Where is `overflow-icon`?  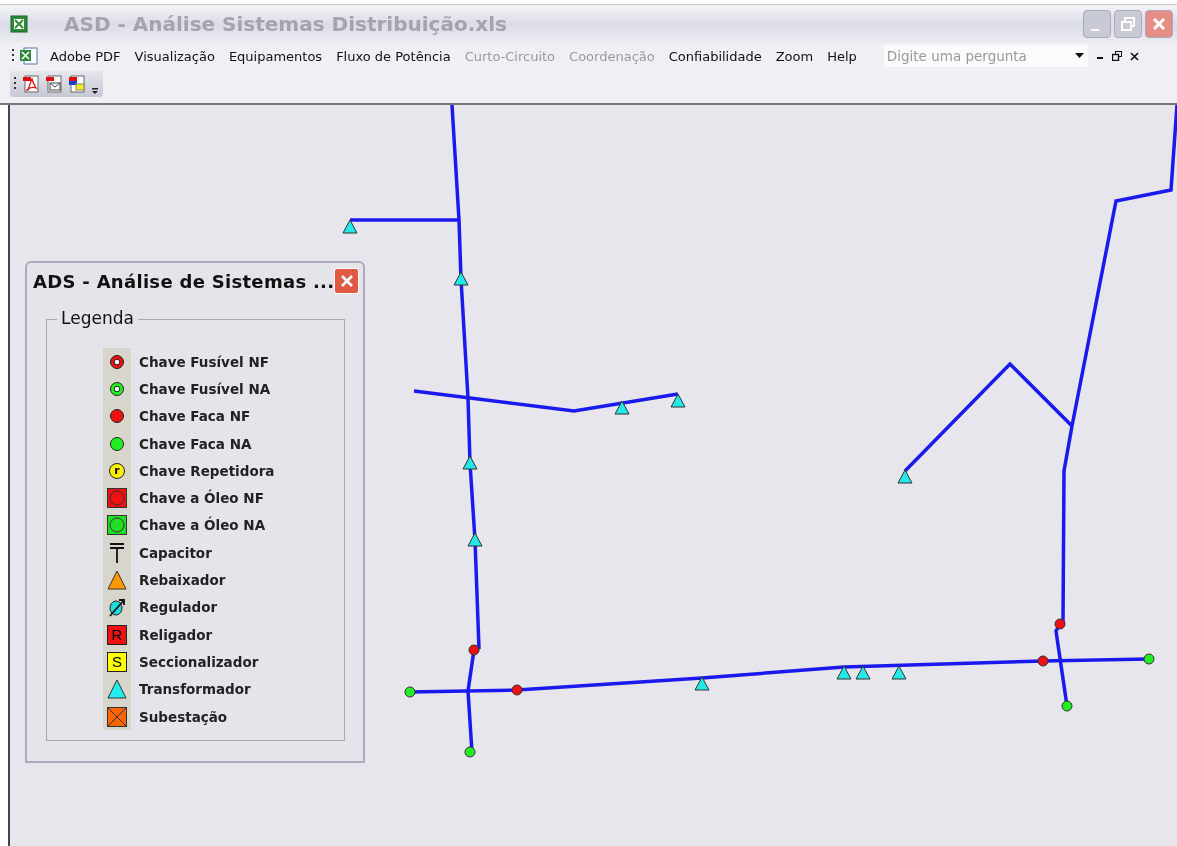
overflow-icon is located at coordinates (95, 91).